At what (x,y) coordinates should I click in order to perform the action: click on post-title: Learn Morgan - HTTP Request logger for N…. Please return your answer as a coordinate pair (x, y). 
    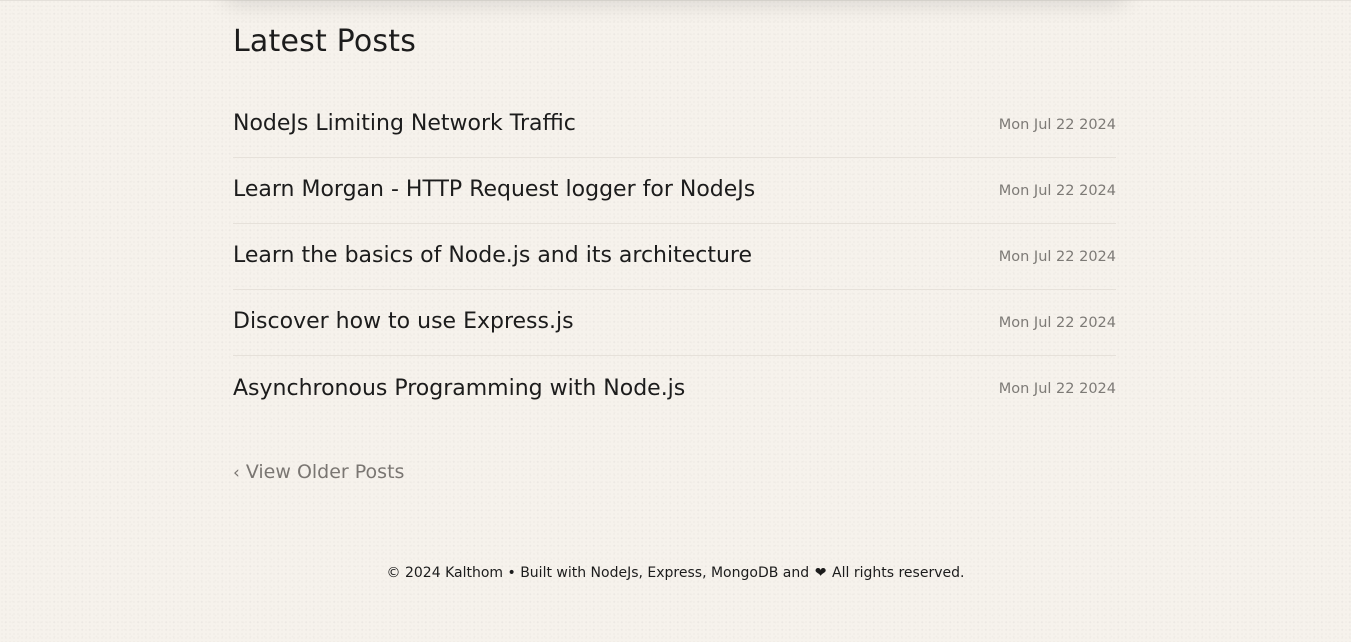
    Looking at the image, I should click on (494, 189).